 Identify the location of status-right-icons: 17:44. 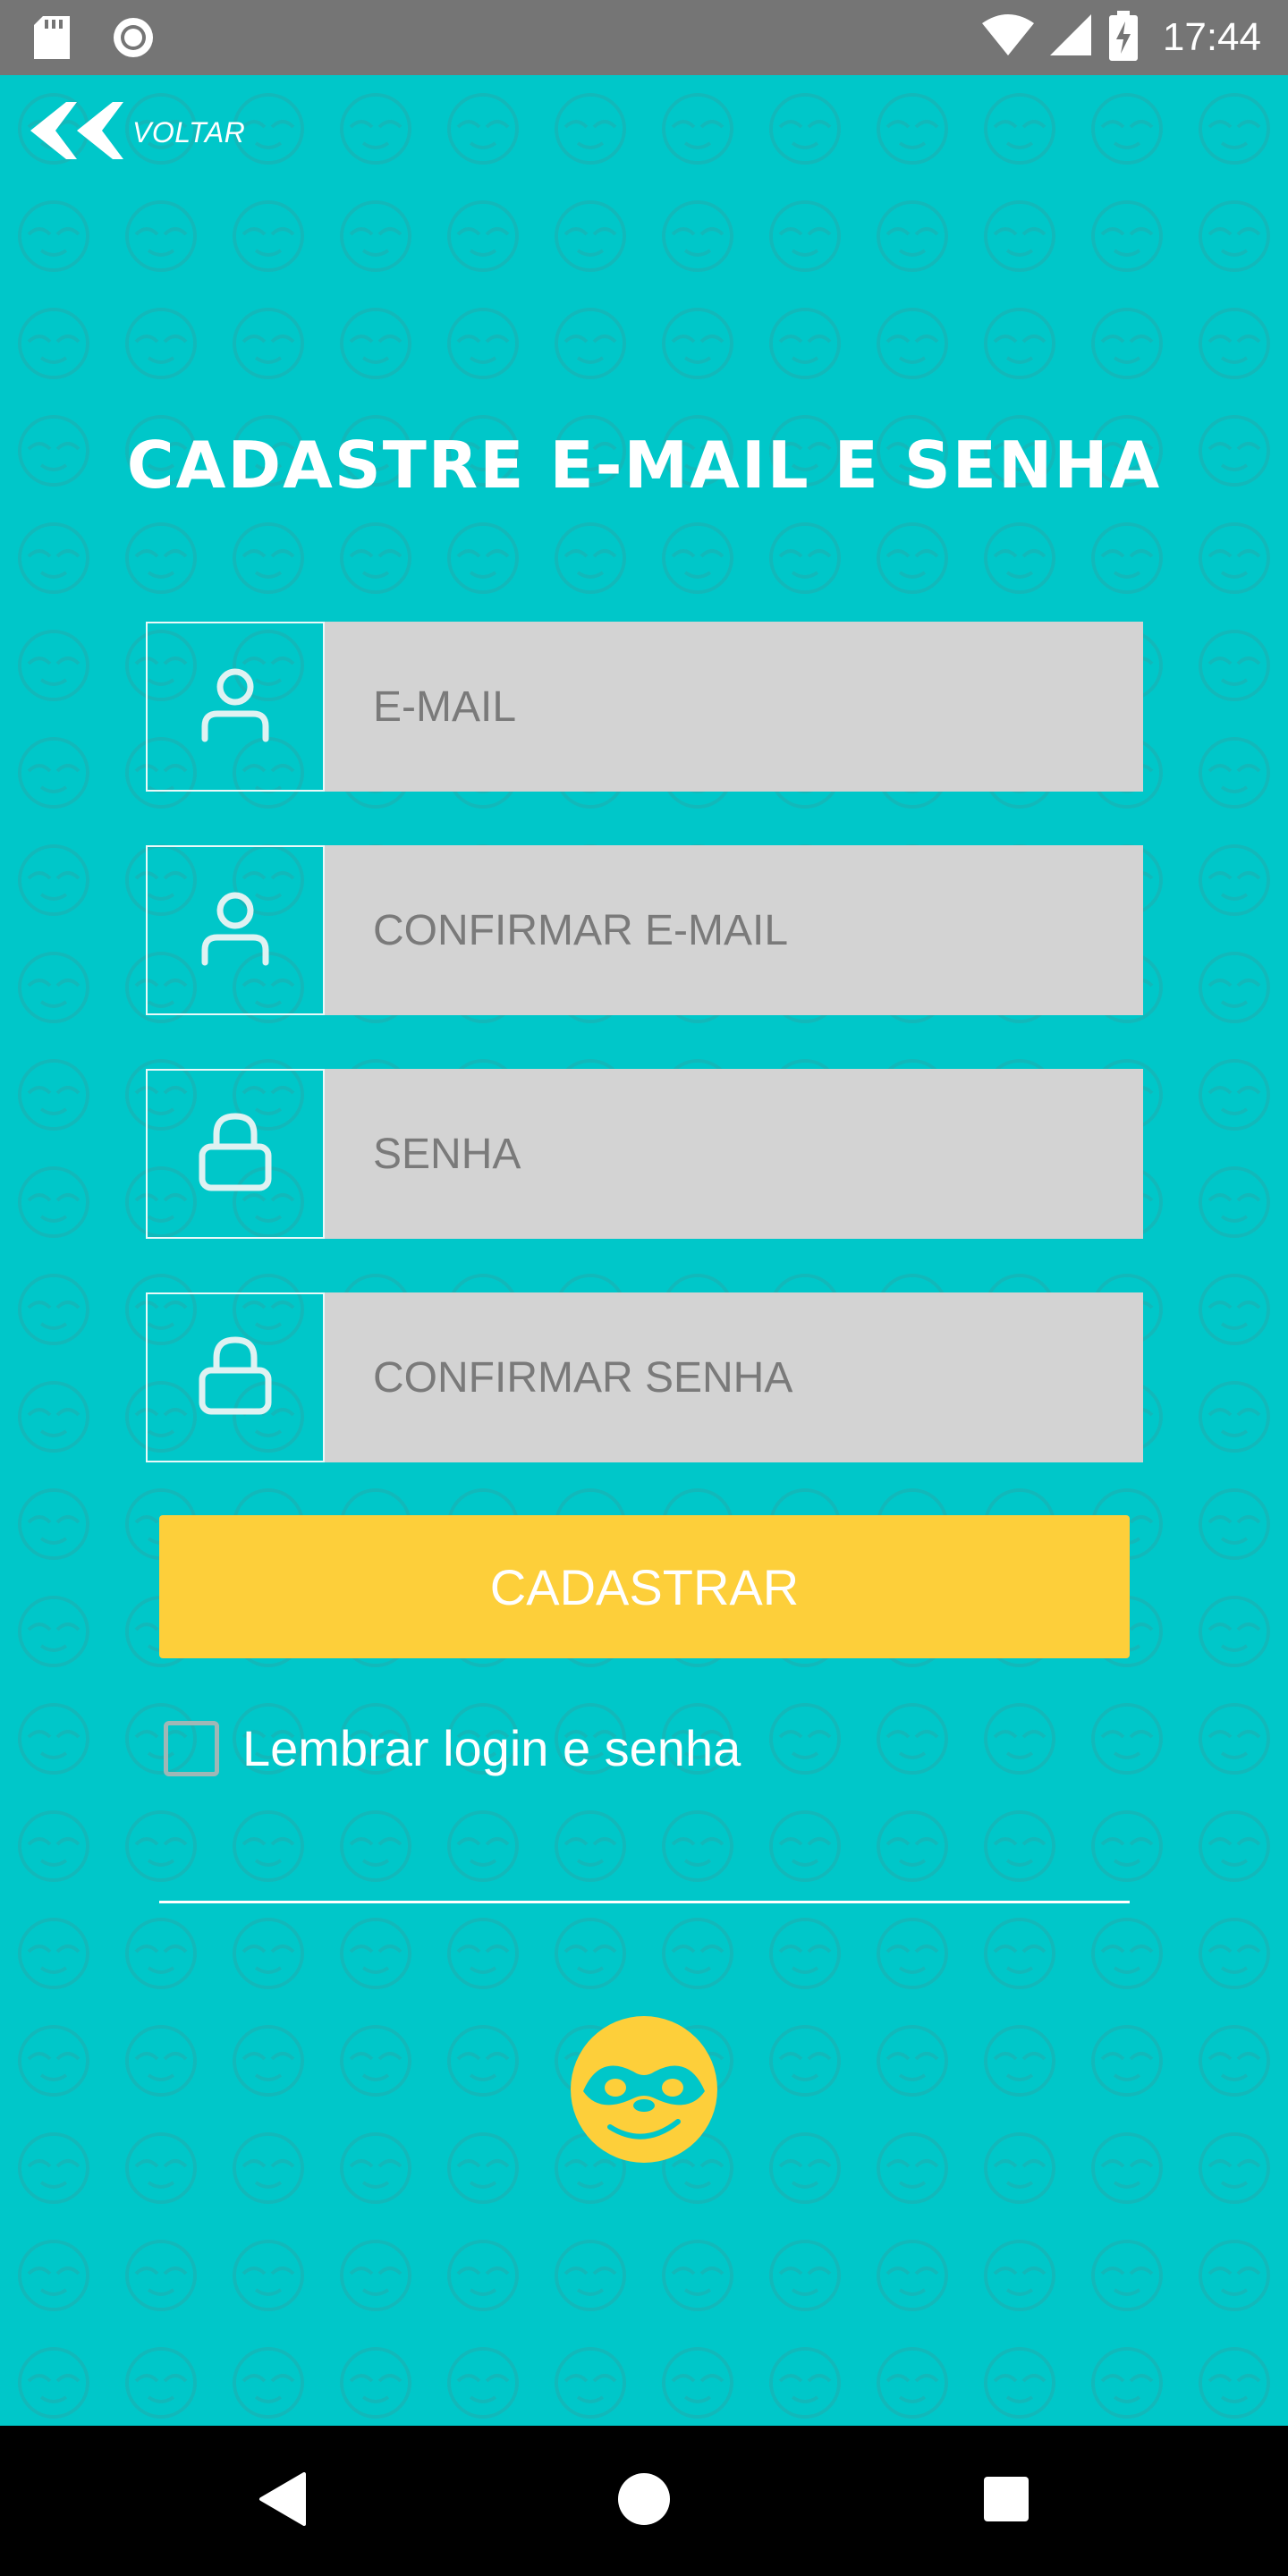
(1121, 37).